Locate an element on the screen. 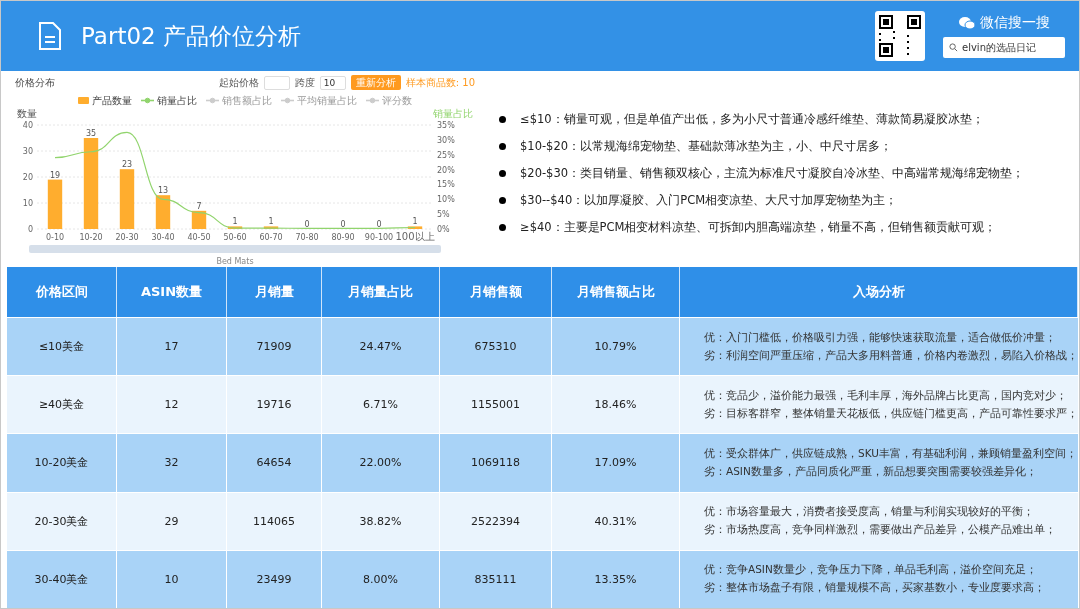 This screenshot has height=609, width=1080. table-cell: 13.35% is located at coordinates (616, 578).